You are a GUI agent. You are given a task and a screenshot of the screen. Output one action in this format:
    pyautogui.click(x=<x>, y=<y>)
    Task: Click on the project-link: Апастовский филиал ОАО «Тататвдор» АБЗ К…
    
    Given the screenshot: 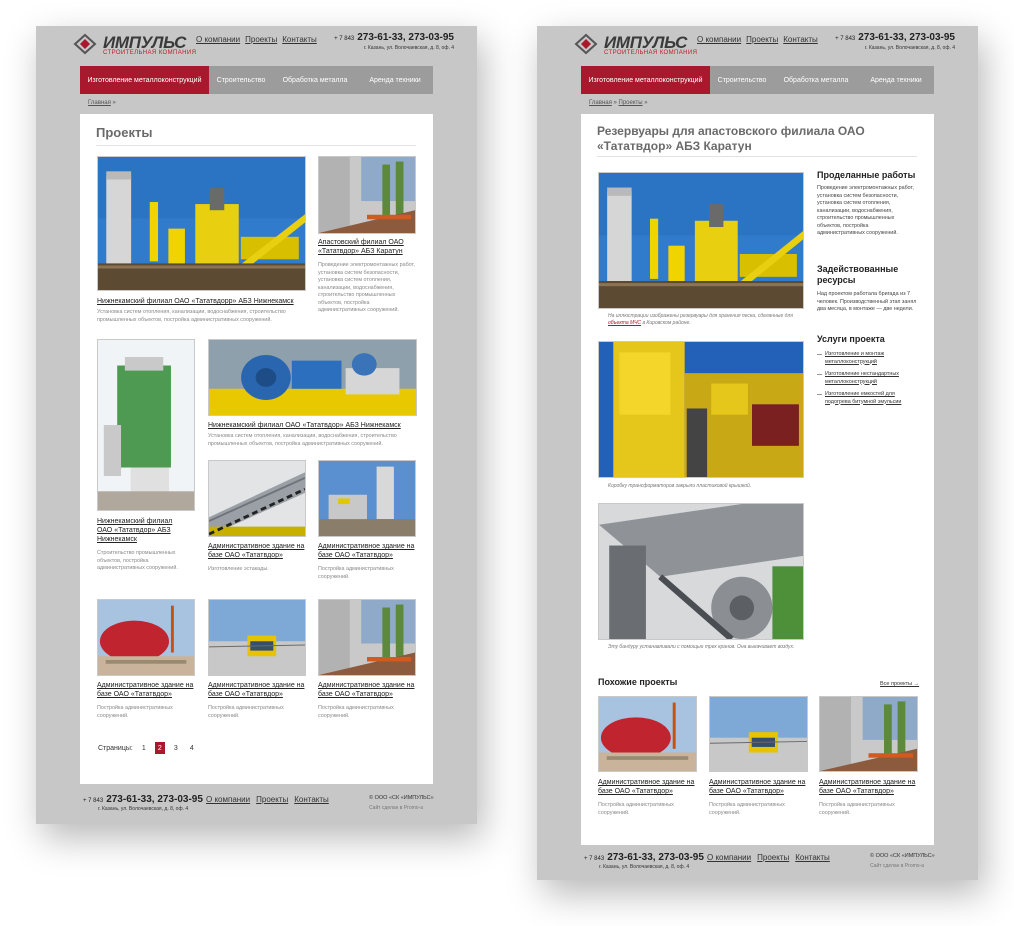 What is the action you would take?
    pyautogui.click(x=367, y=247)
    